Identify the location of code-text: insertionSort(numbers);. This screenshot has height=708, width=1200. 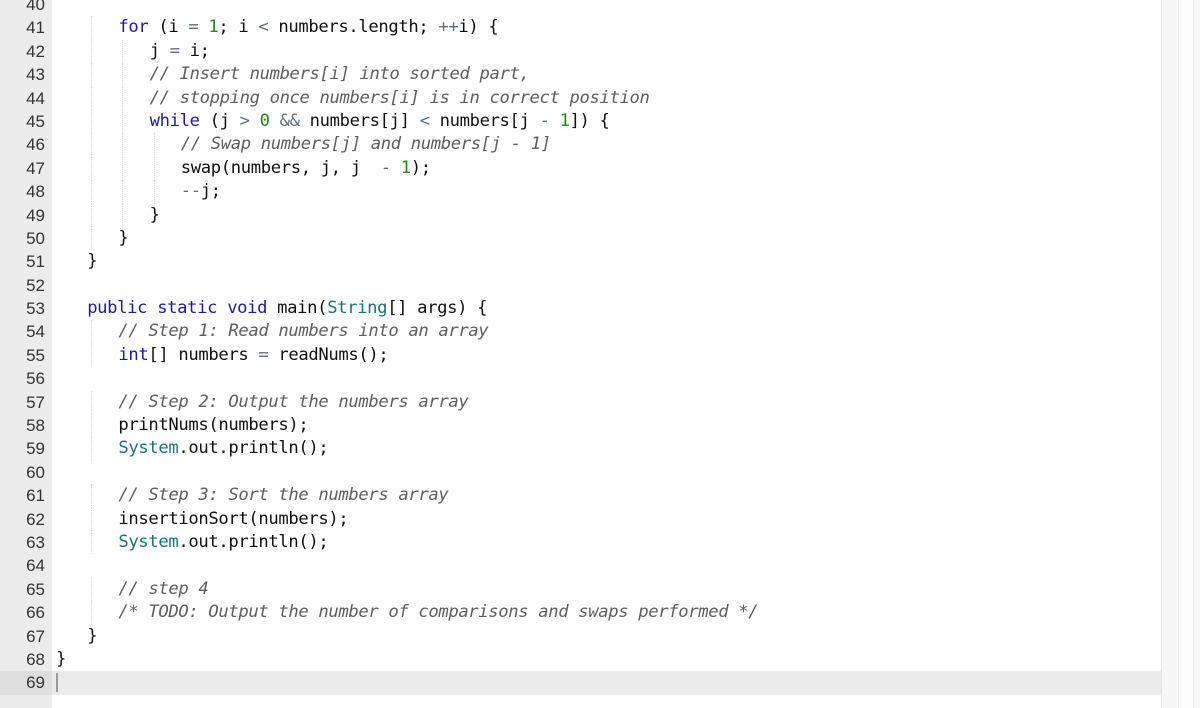
(233, 519).